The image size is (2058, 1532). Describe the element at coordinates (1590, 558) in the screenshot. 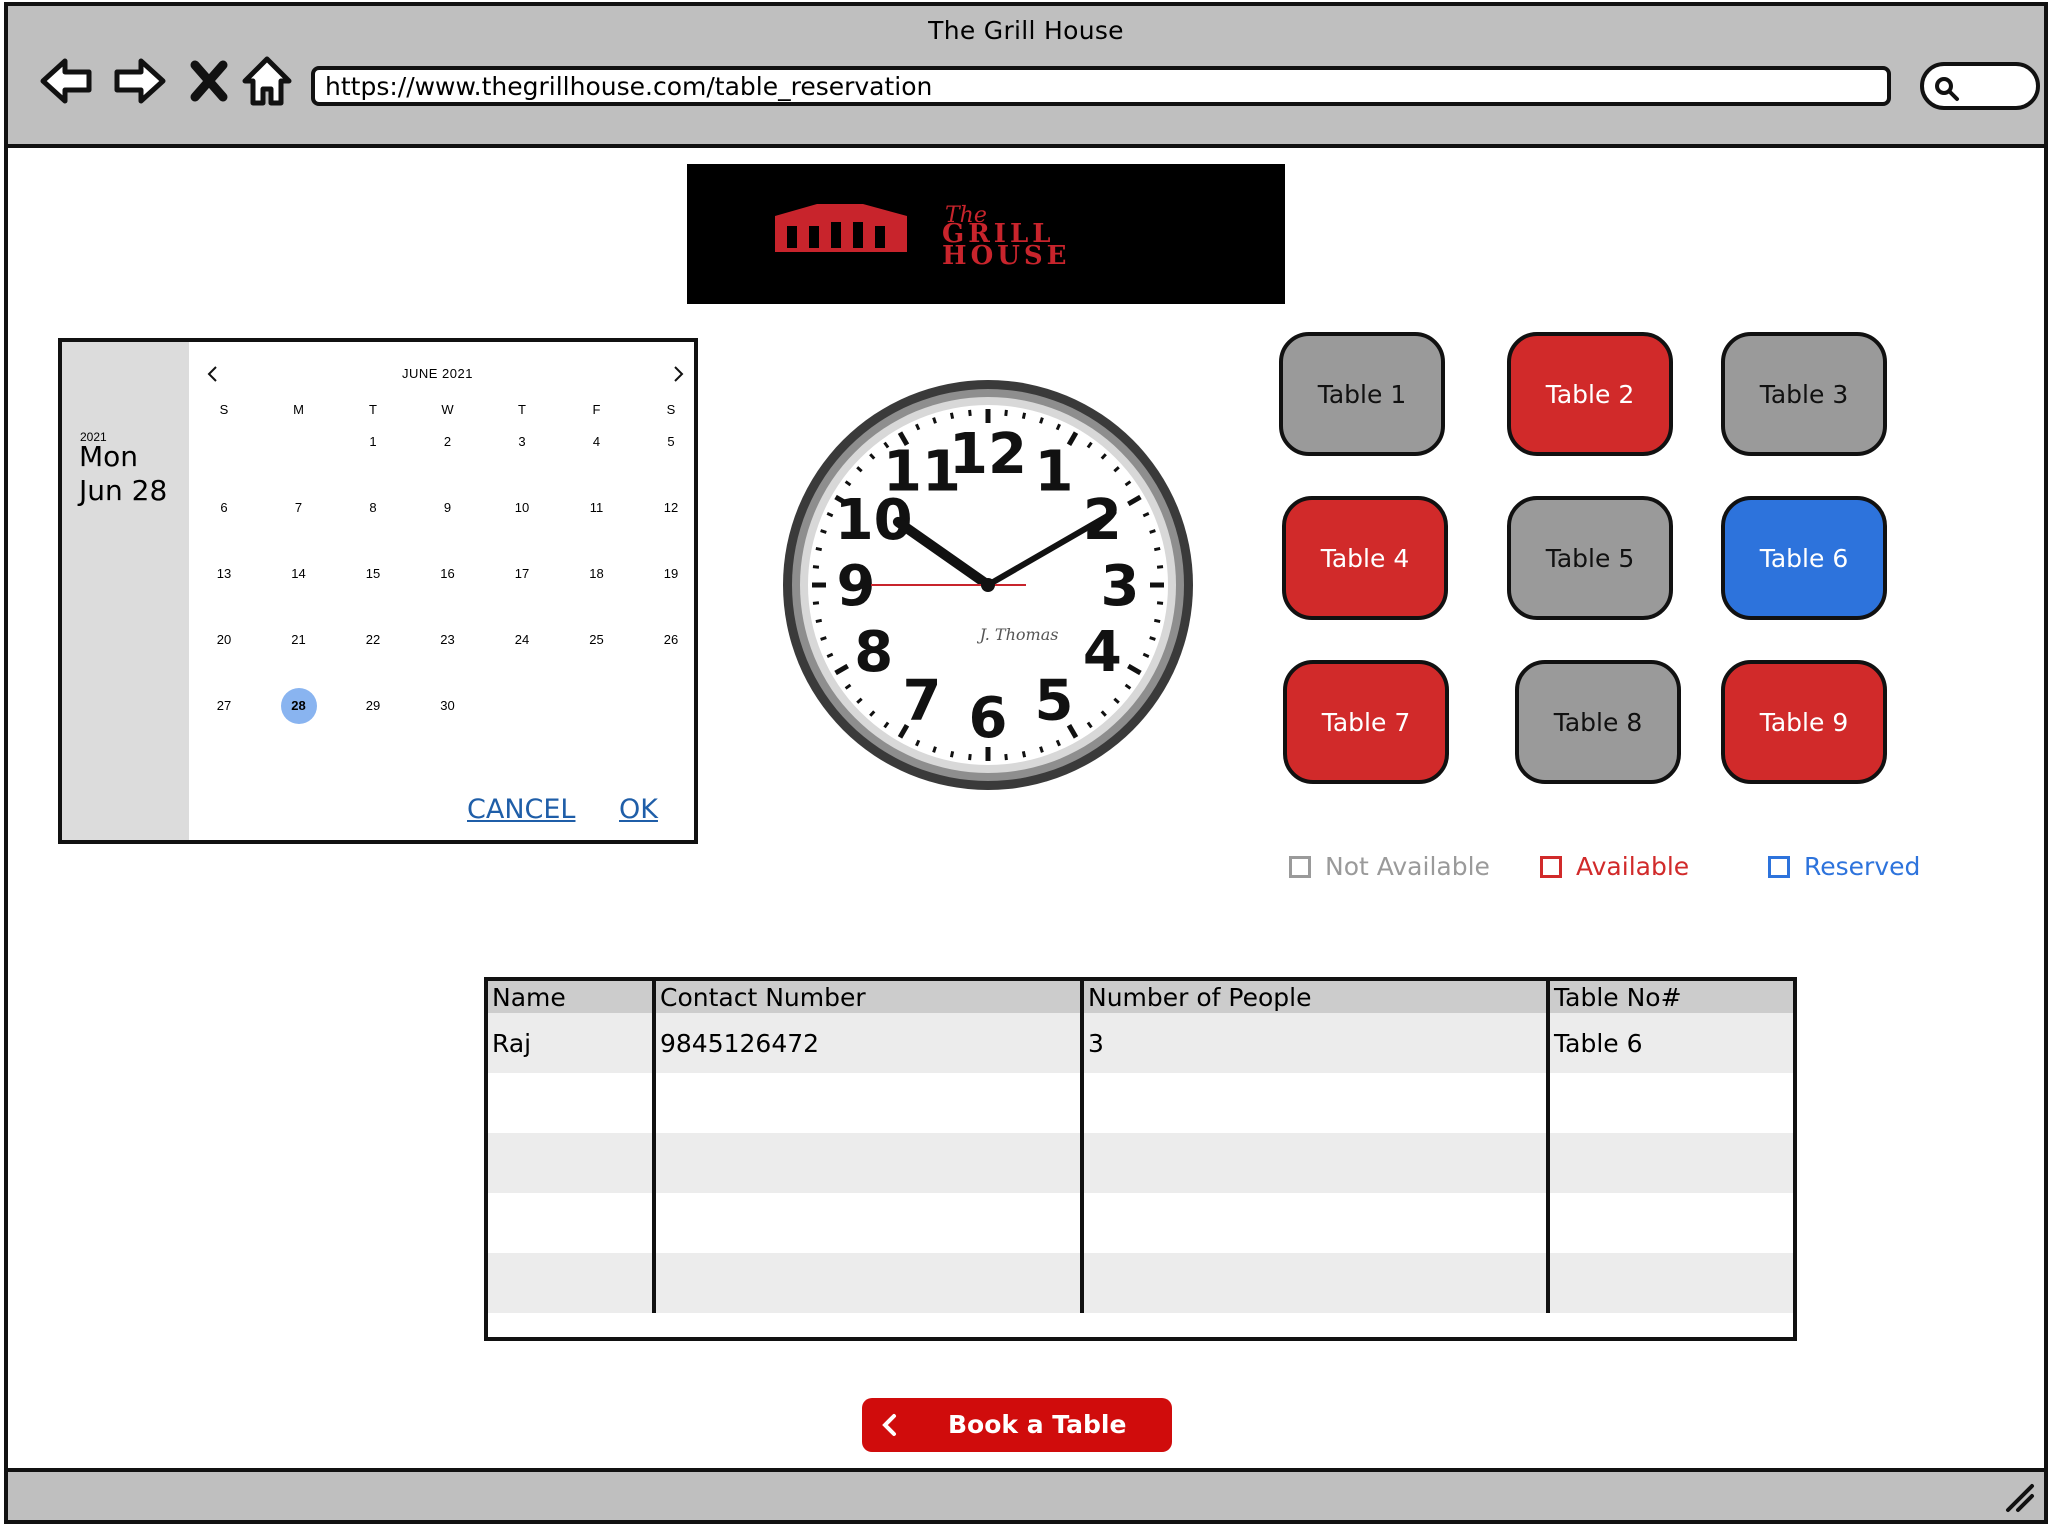

I see `table-5-button: Table 5` at that location.